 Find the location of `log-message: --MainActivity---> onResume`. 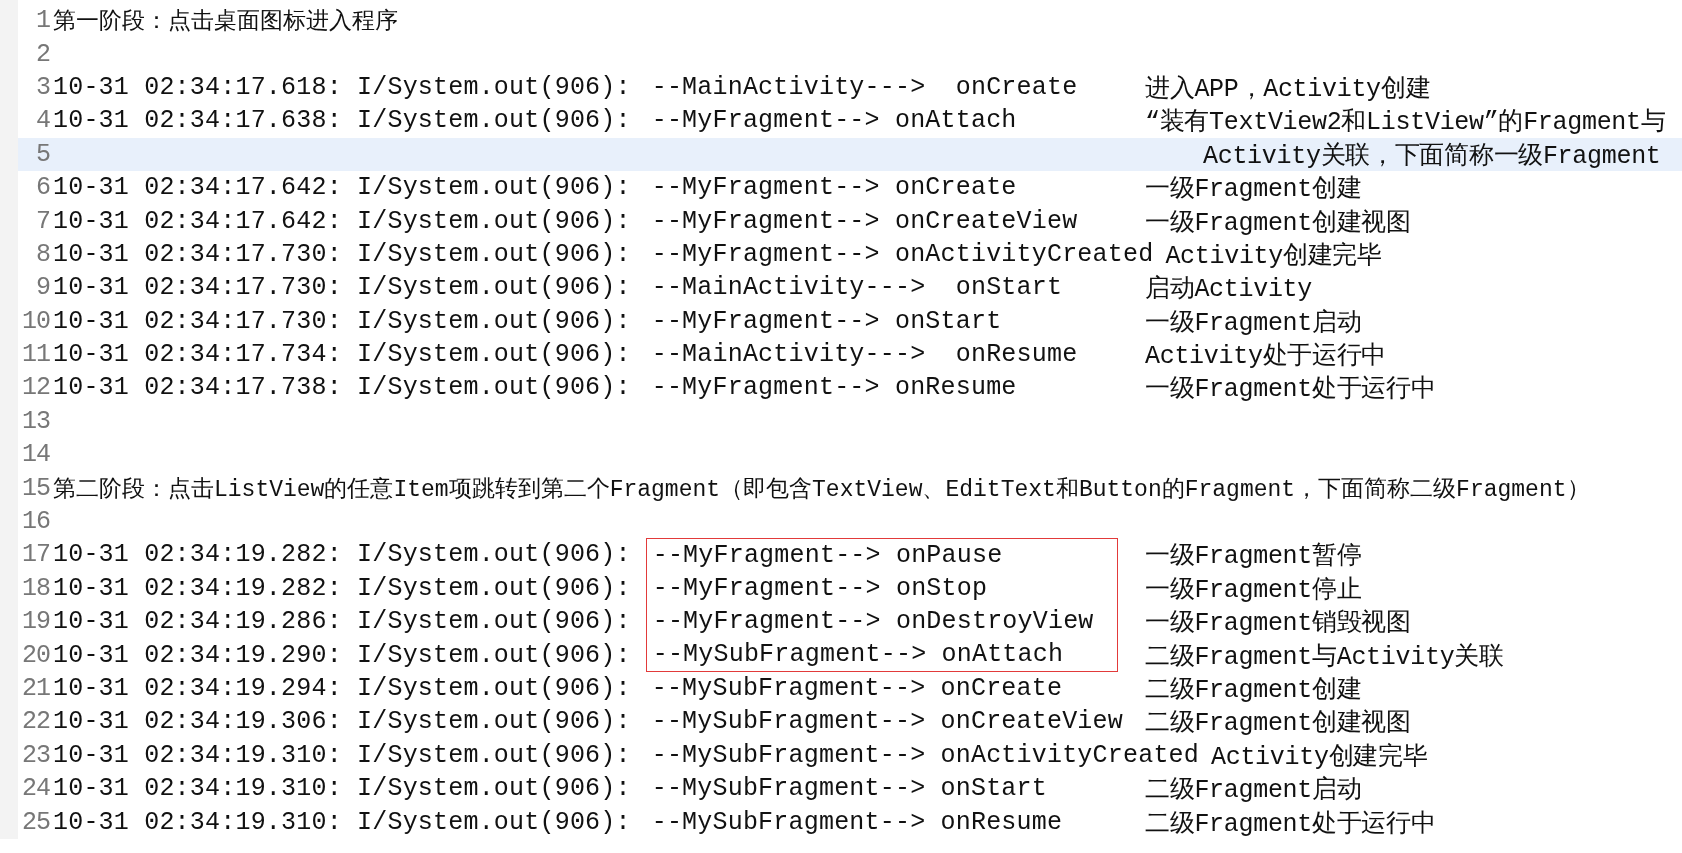

log-message: --MainActivity---> onResume is located at coordinates (864, 355).